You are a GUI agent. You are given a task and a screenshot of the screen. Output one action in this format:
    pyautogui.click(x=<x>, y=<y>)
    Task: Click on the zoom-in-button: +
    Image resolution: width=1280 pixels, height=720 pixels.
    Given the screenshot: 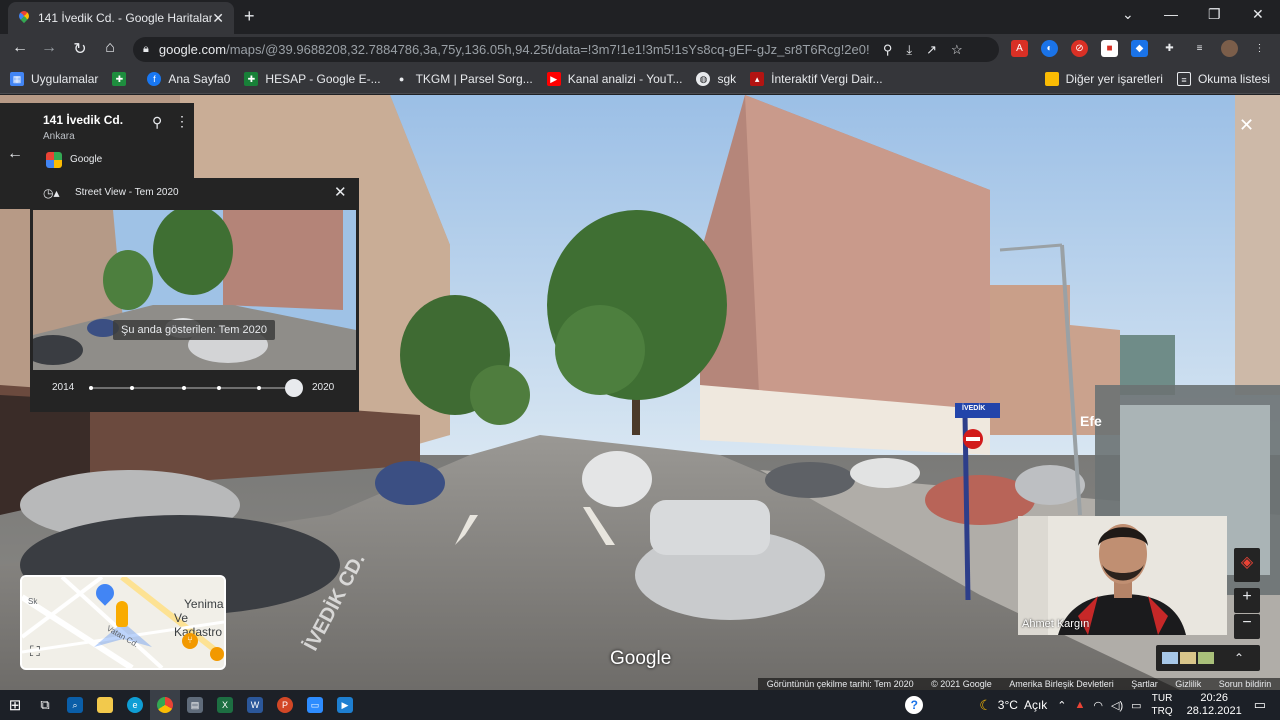 What is the action you would take?
    pyautogui.click(x=1247, y=600)
    